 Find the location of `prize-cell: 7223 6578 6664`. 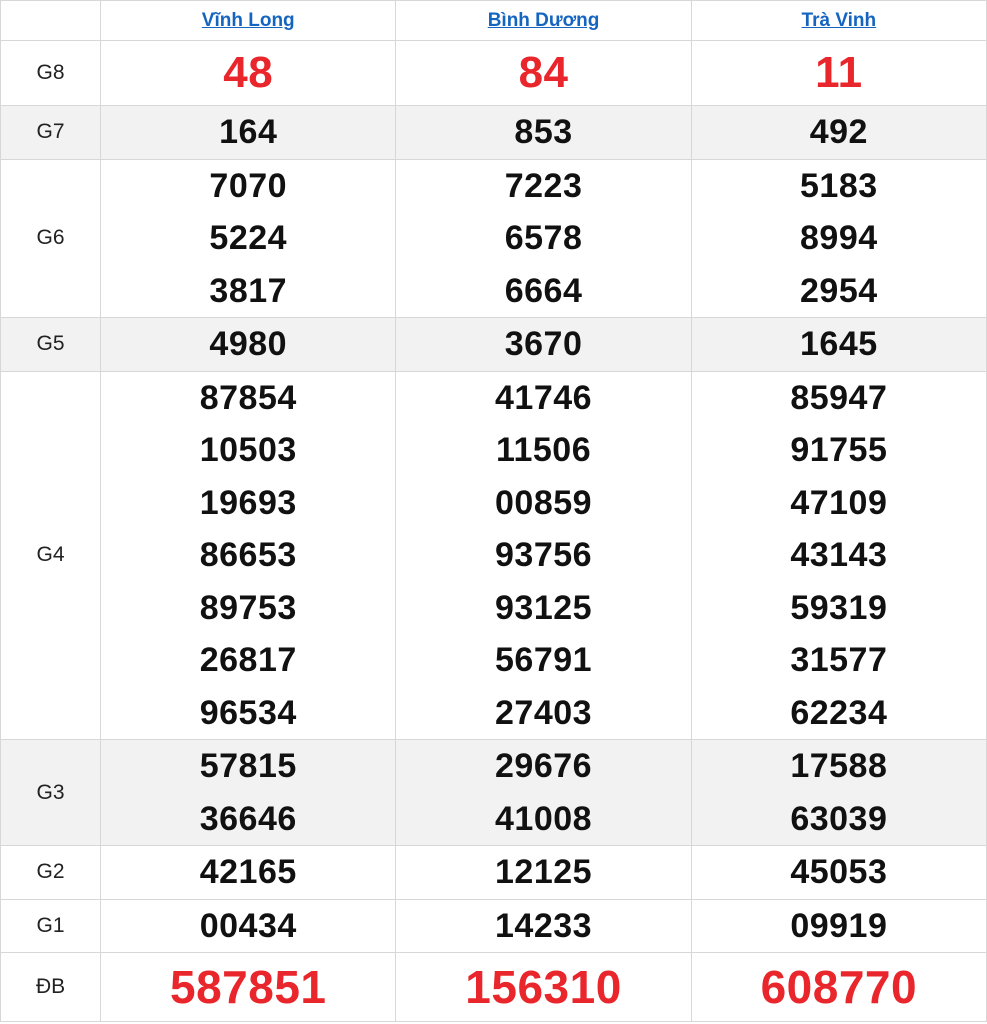

prize-cell: 7223 6578 6664 is located at coordinates (543, 238).